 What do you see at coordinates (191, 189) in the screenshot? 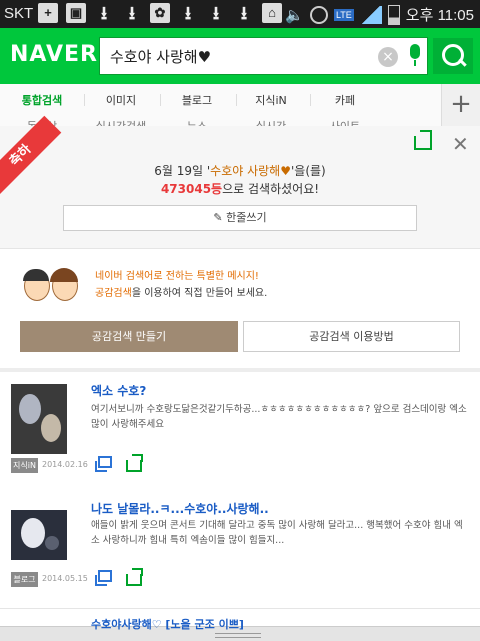
I see `search-rank: 473045등` at bounding box center [191, 189].